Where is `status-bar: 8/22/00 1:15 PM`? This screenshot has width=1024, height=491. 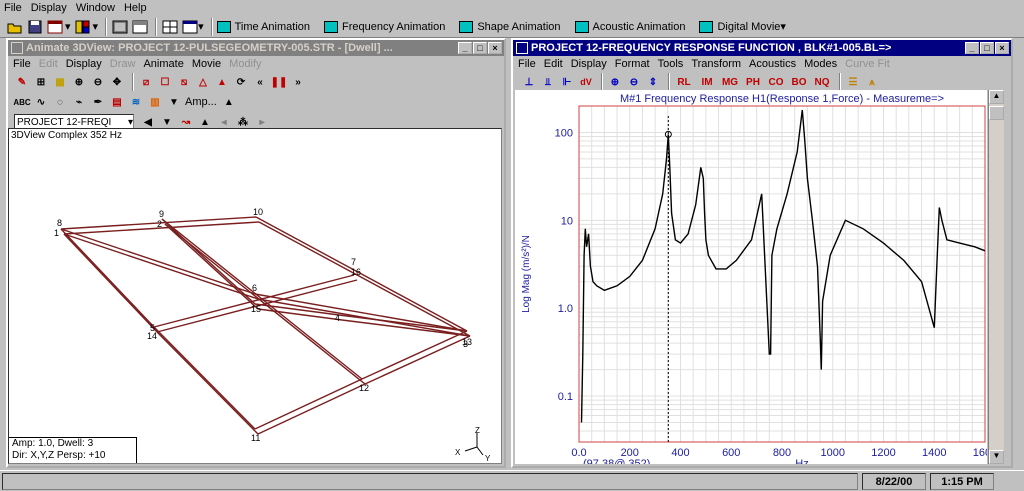 status-bar: 8/22/00 1:15 PM is located at coordinates (512, 480).